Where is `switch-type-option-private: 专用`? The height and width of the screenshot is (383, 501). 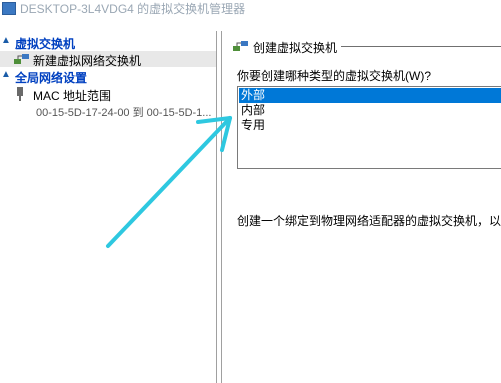 switch-type-option-private: 专用 is located at coordinates (370, 125).